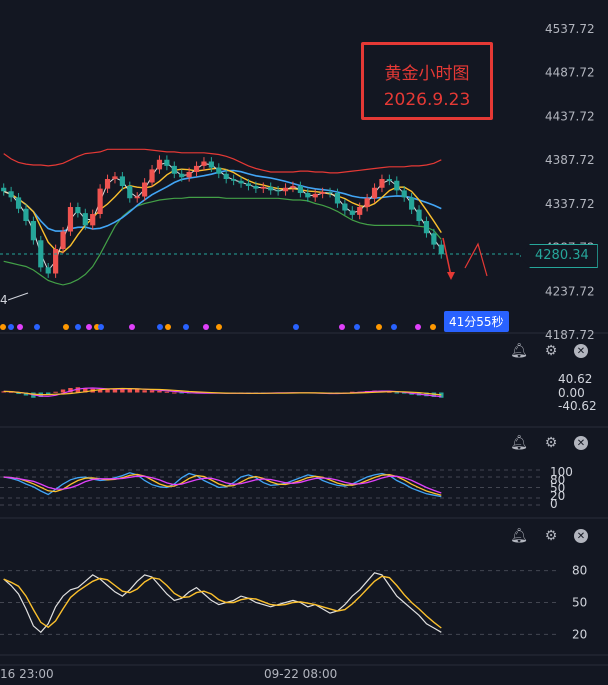 Image resolution: width=608 pixels, height=685 pixels. I want to click on left-label-fragment: 4, so click(4, 300).